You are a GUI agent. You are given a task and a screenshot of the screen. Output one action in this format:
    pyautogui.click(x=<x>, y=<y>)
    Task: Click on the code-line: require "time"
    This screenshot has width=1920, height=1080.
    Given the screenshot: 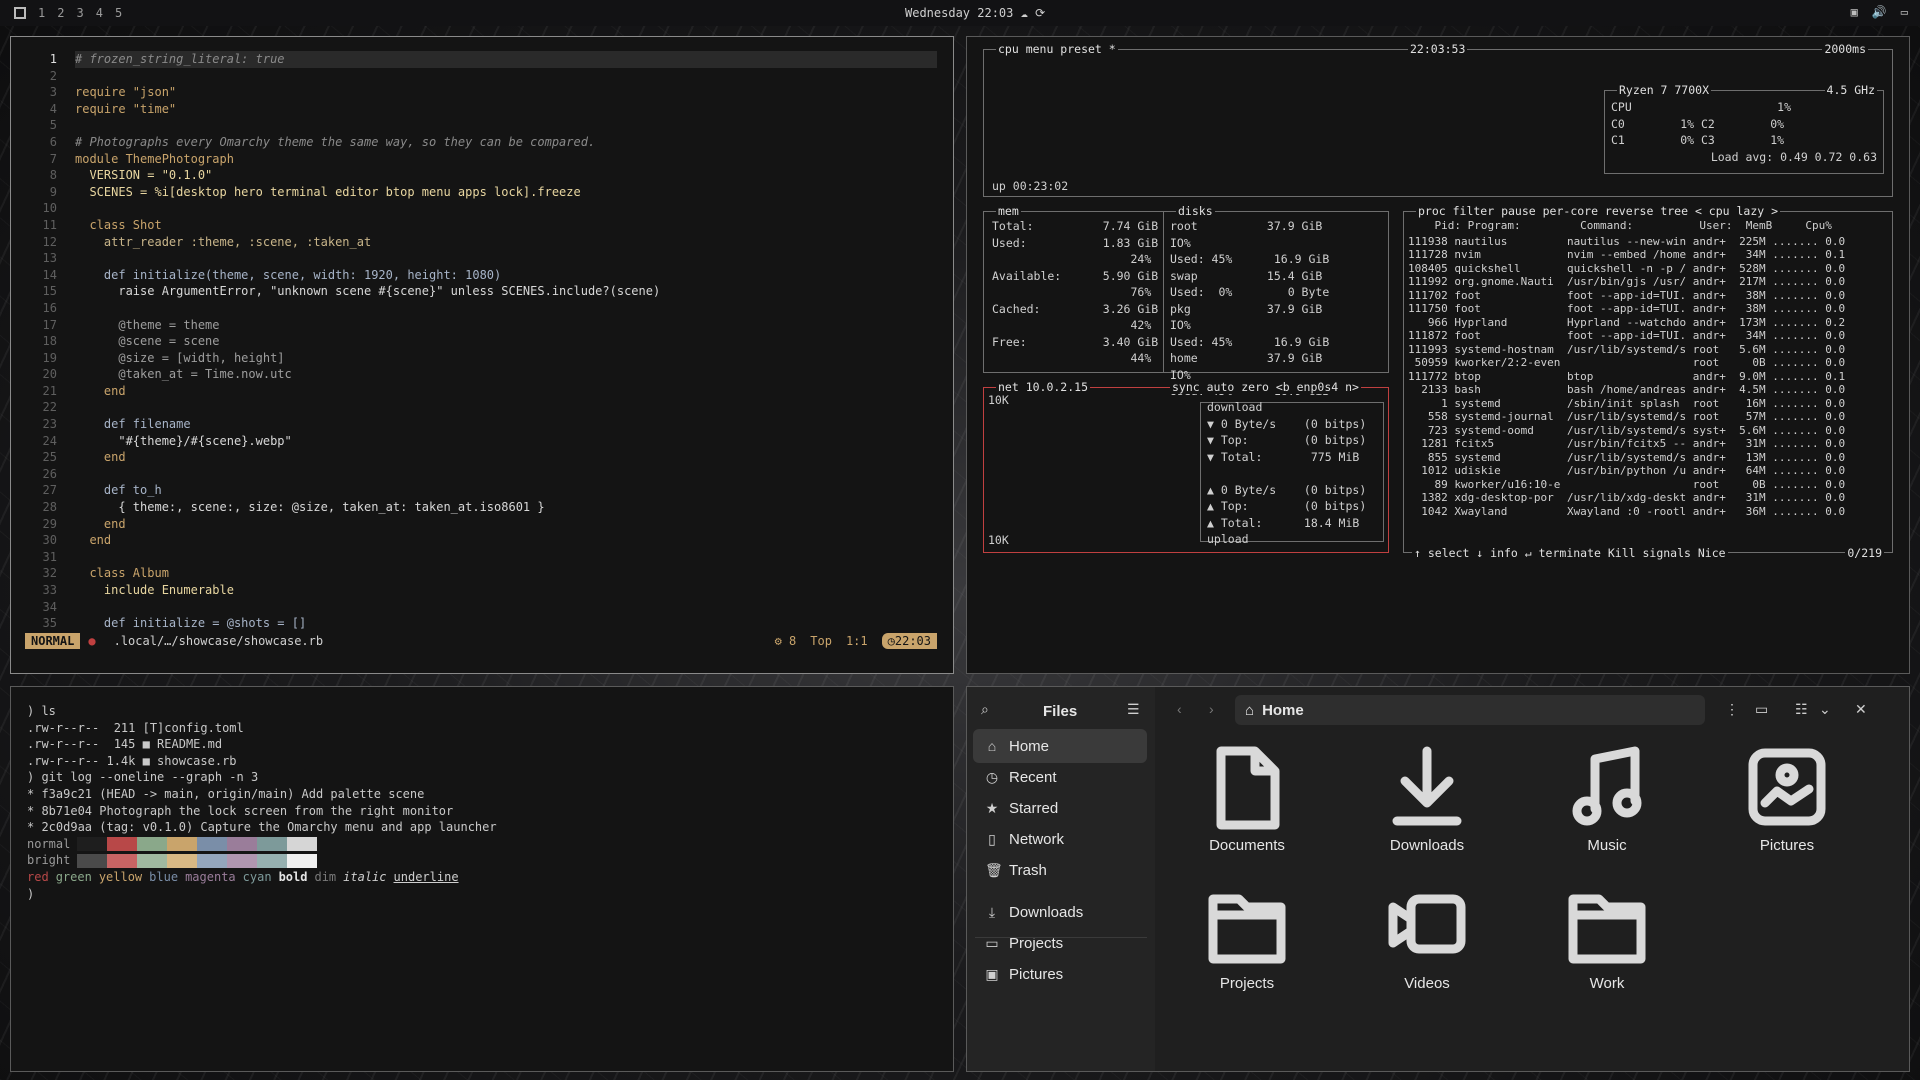 What is the action you would take?
    pyautogui.click(x=506, y=109)
    